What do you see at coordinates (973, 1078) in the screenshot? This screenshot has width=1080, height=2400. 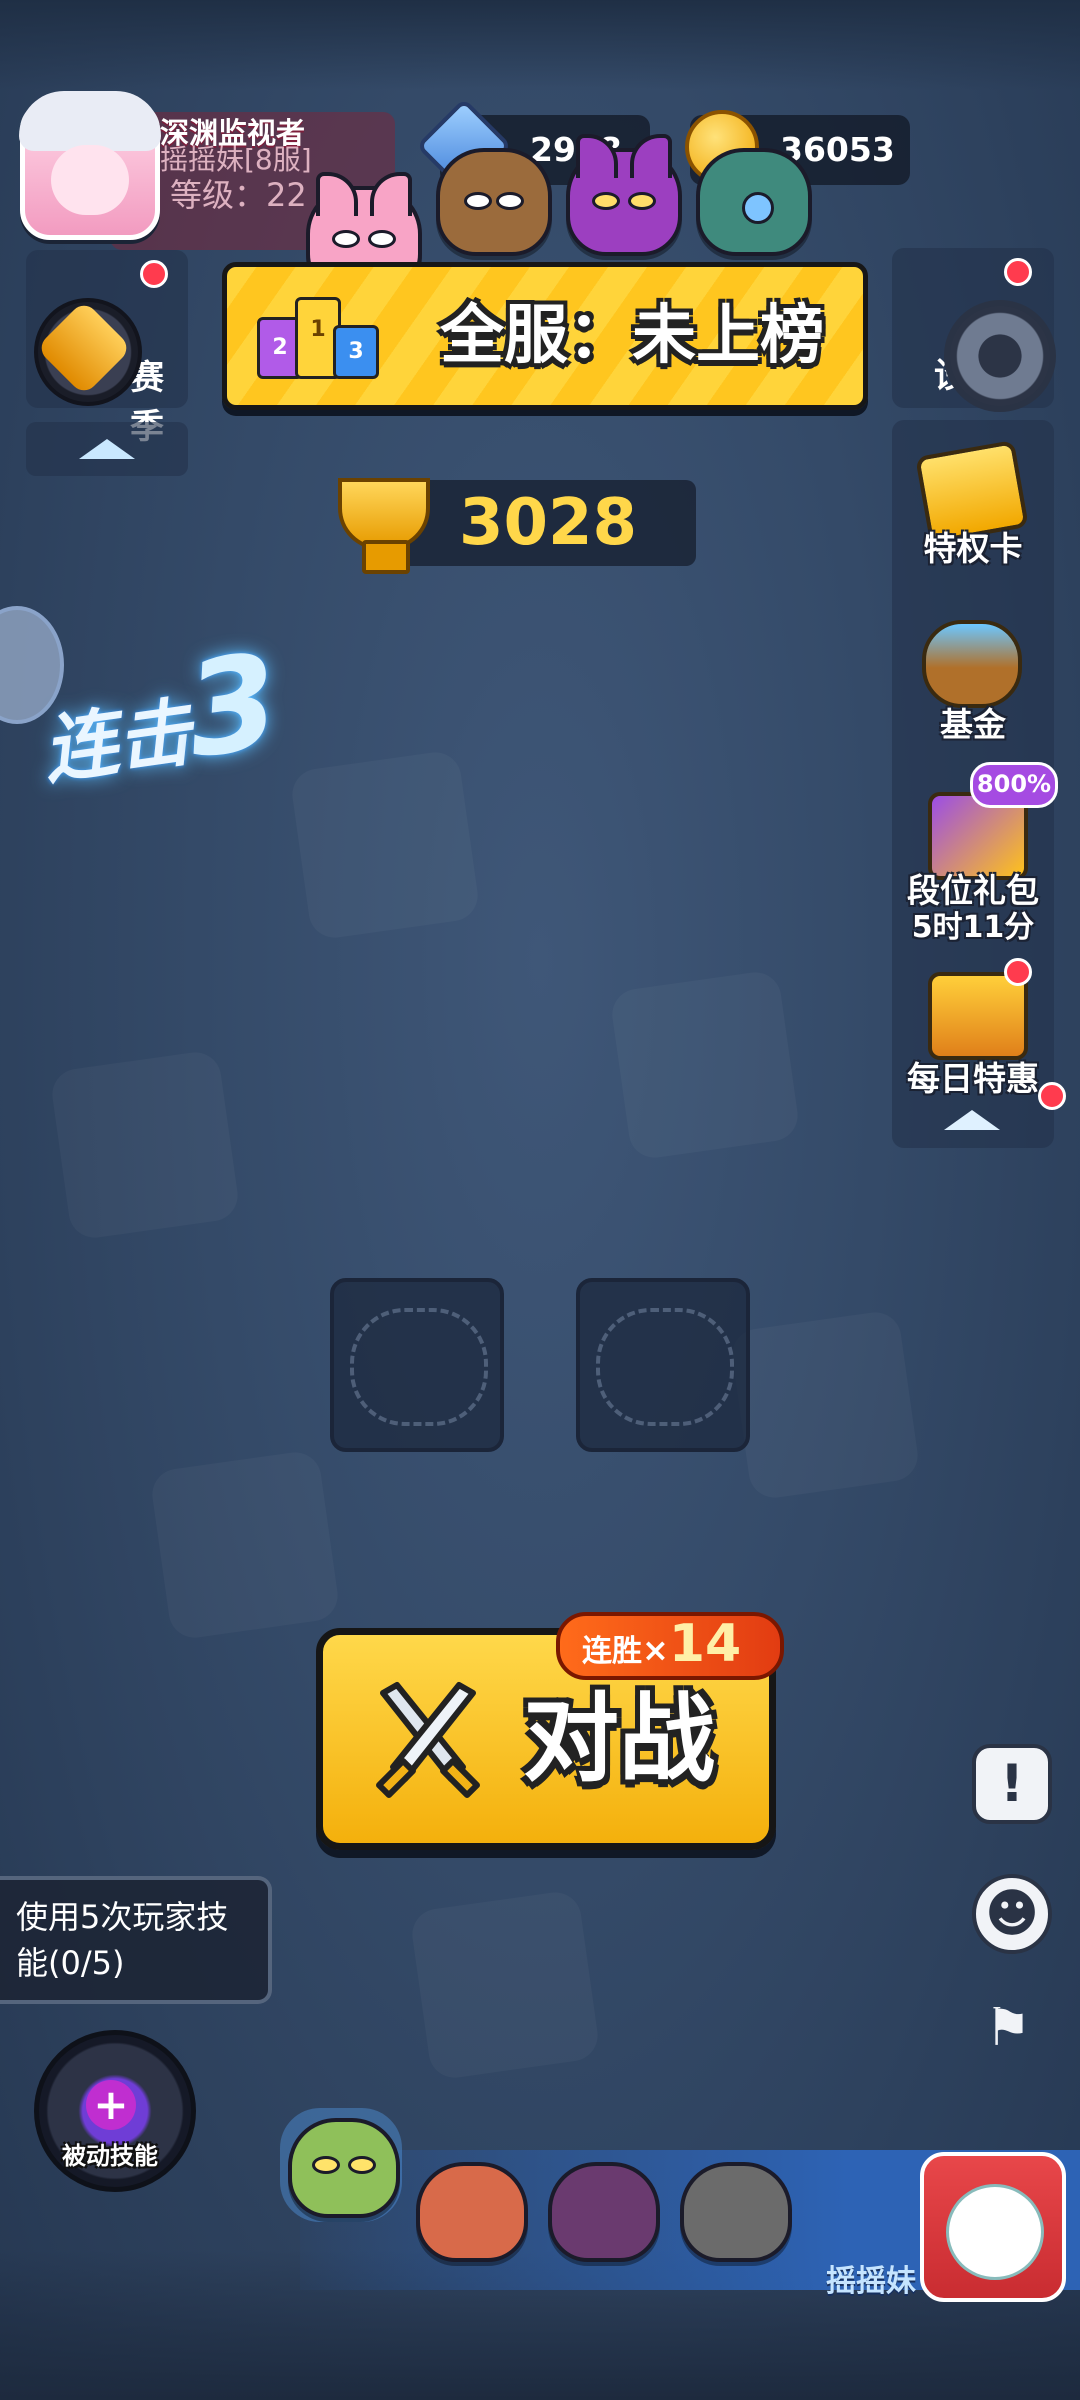 I see `daily-deal-label: 每日特惠` at bounding box center [973, 1078].